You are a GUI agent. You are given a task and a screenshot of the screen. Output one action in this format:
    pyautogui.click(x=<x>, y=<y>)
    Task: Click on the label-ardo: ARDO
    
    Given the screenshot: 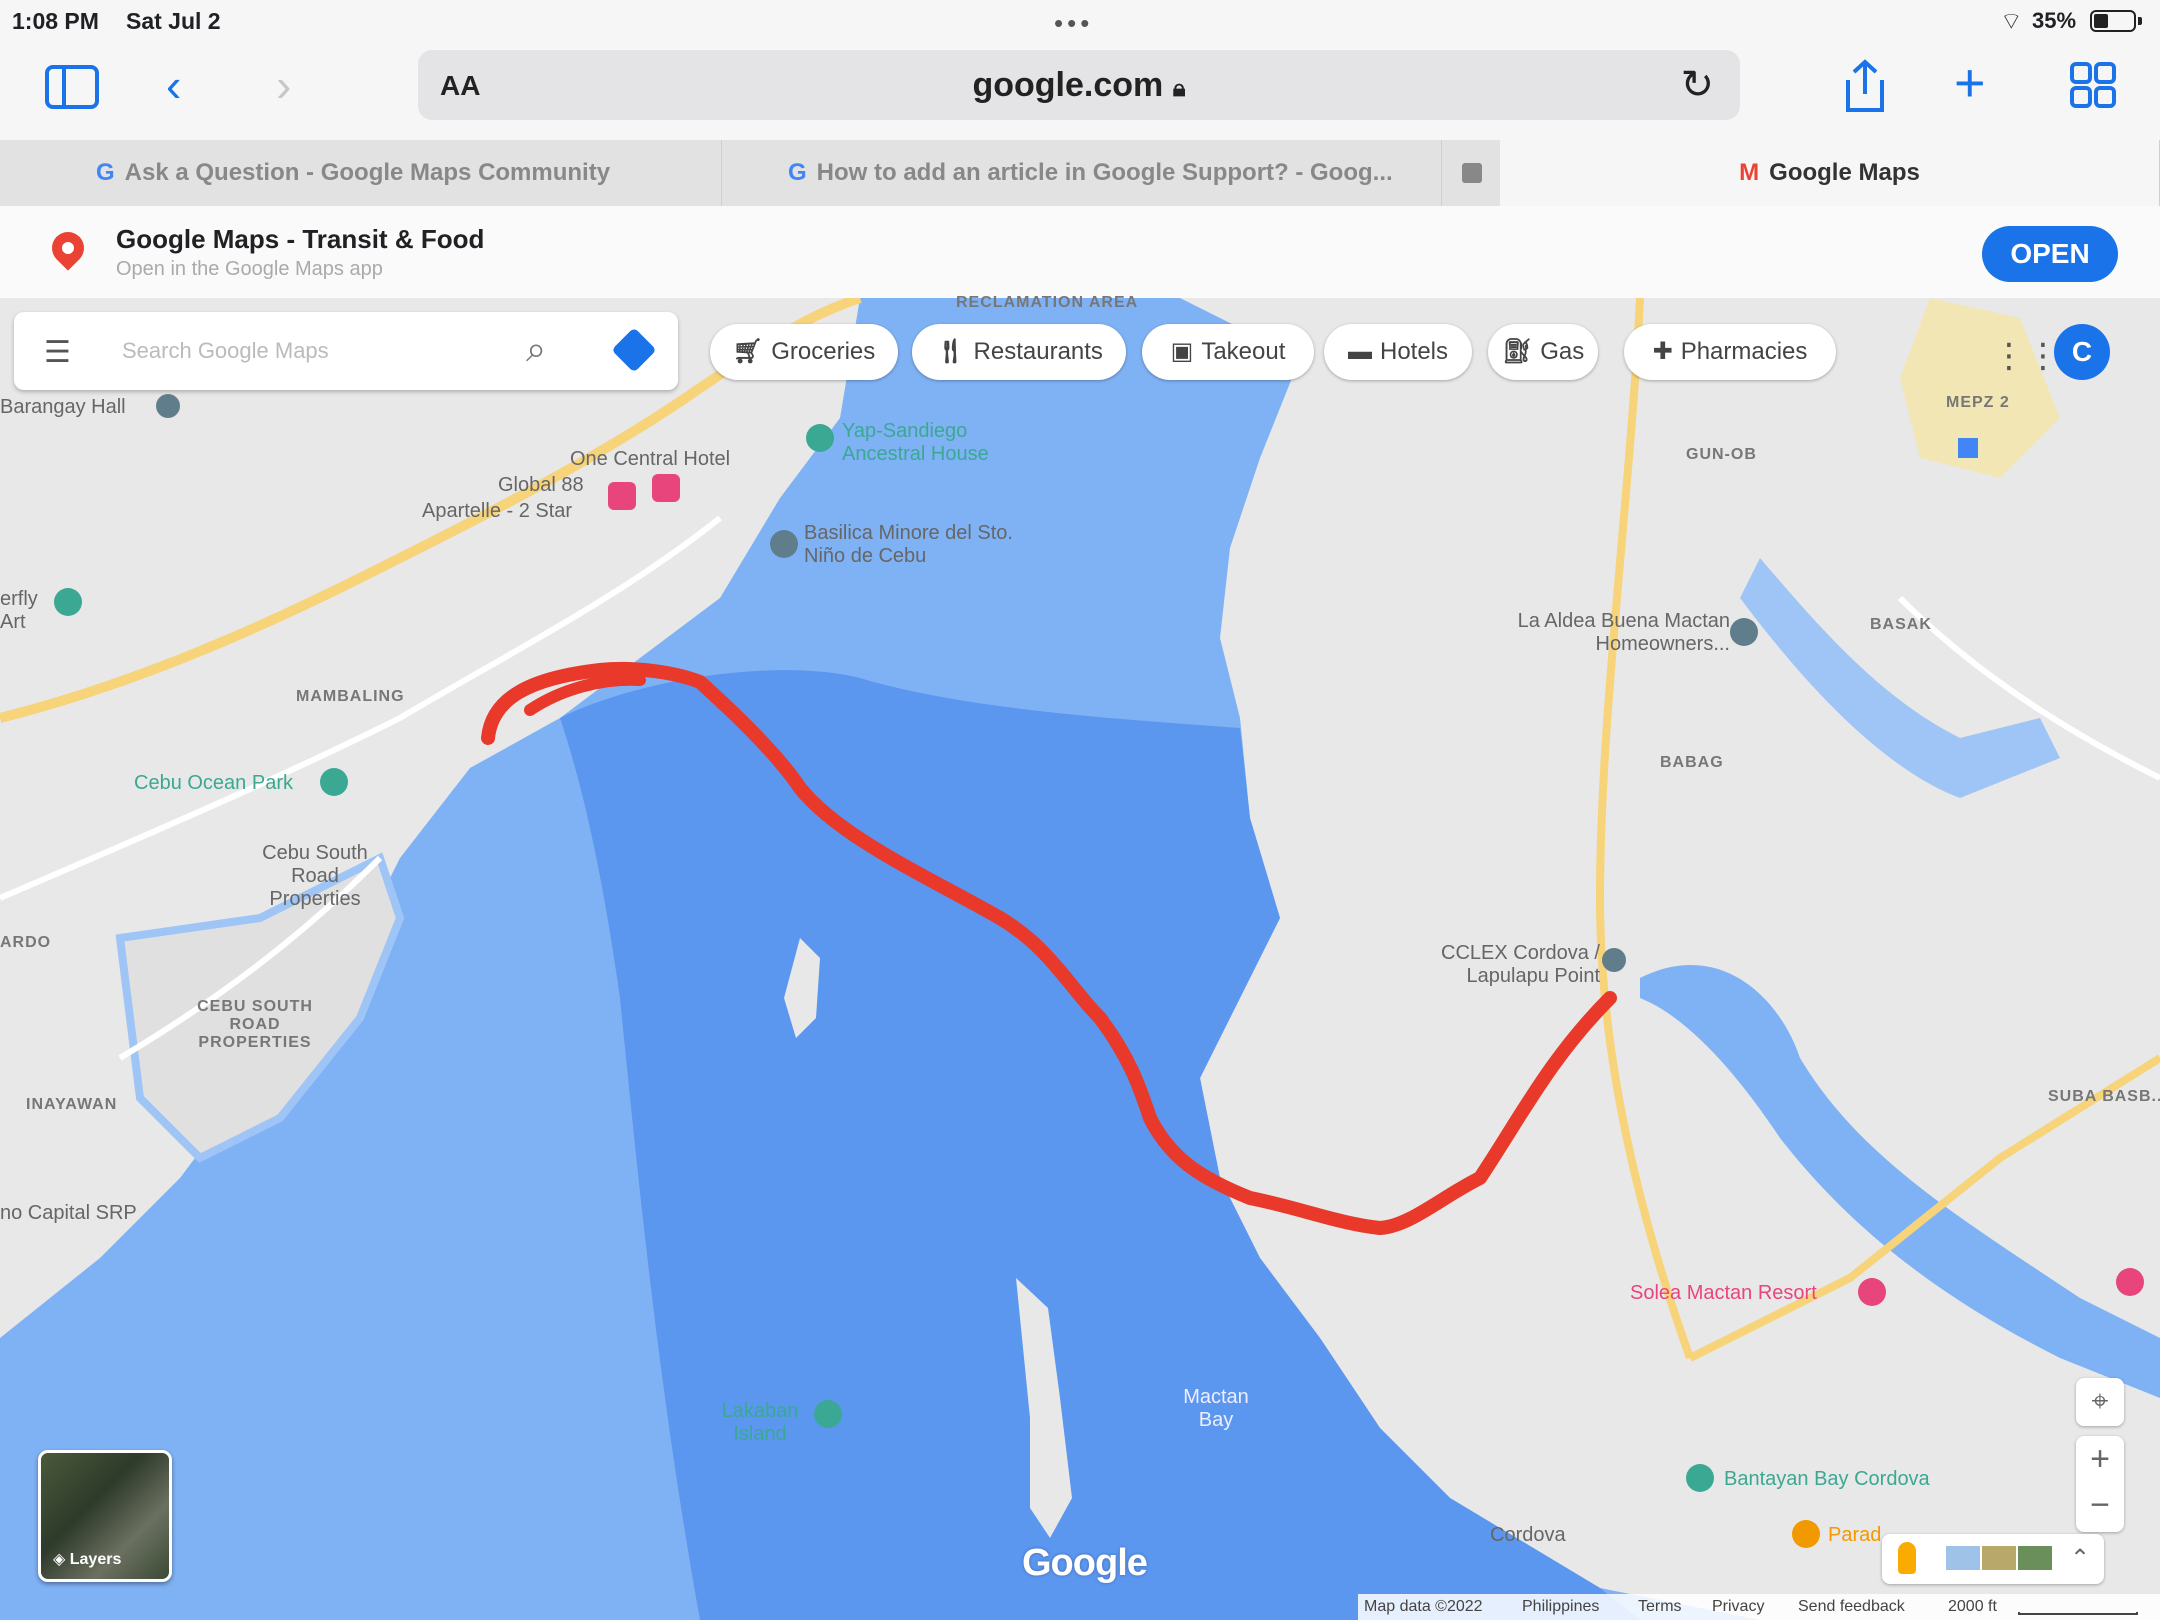 What is the action you would take?
    pyautogui.click(x=26, y=942)
    